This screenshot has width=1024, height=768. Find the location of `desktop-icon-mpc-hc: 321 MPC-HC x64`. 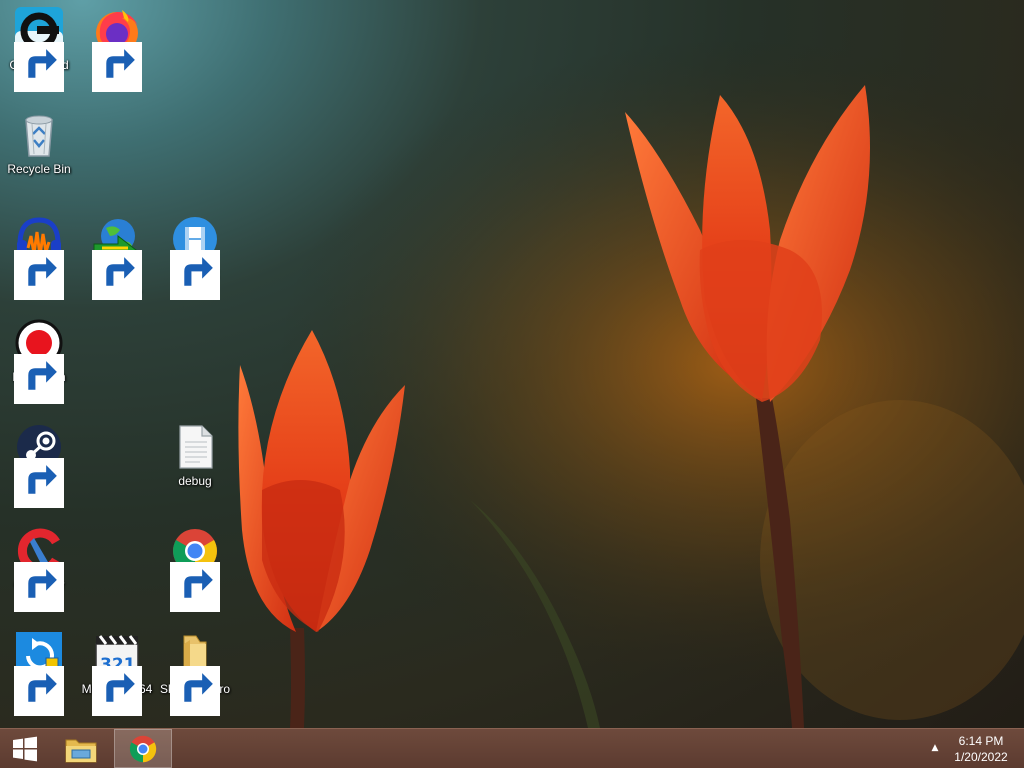

desktop-icon-mpc-hc: 321 MPC-HC x64 is located at coordinates (117, 671).